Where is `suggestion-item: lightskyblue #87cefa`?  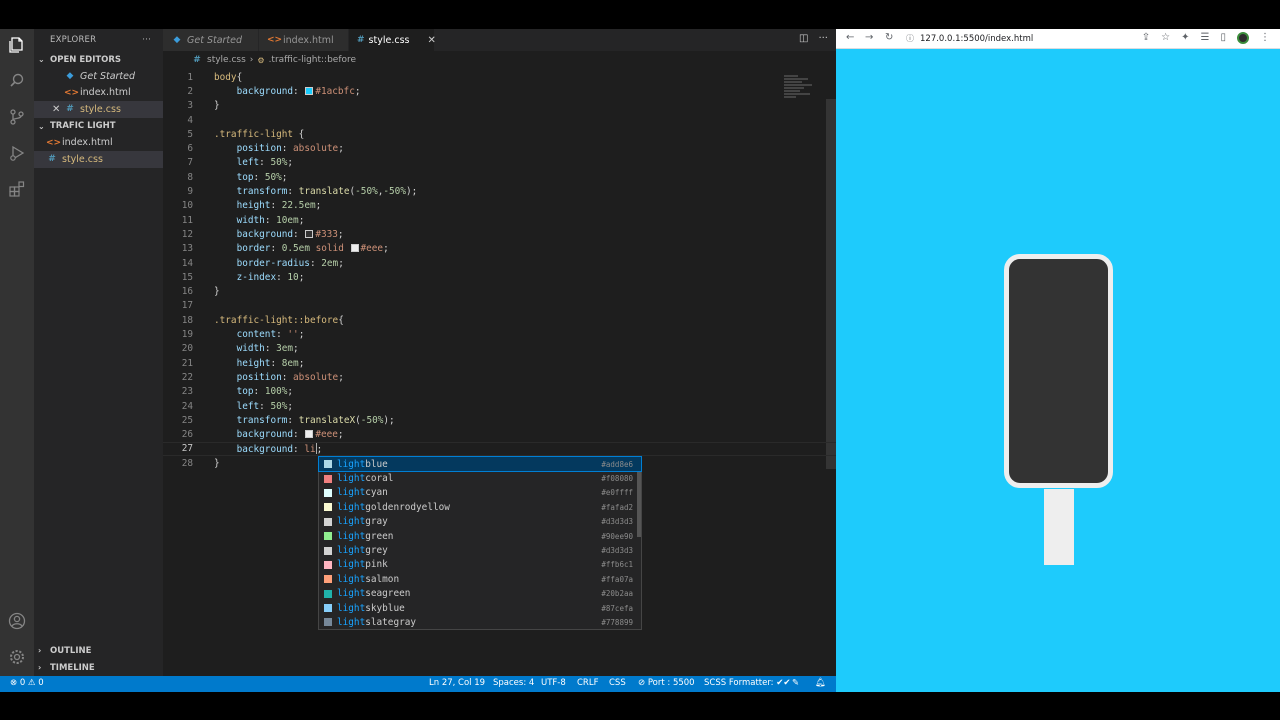 suggestion-item: lightskyblue #87cefa is located at coordinates (480, 608).